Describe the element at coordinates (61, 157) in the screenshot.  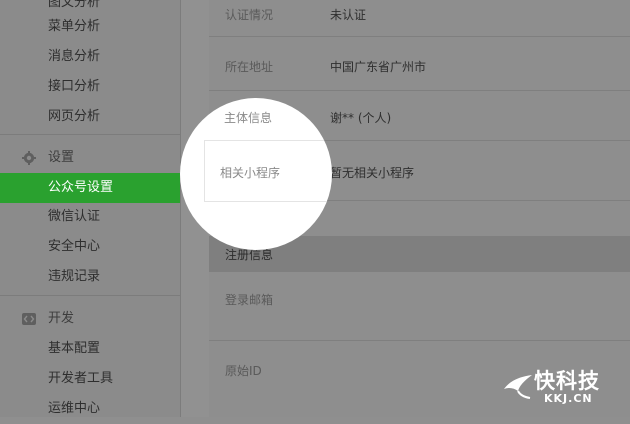
I see `sidebar-section-label: 设置` at that location.